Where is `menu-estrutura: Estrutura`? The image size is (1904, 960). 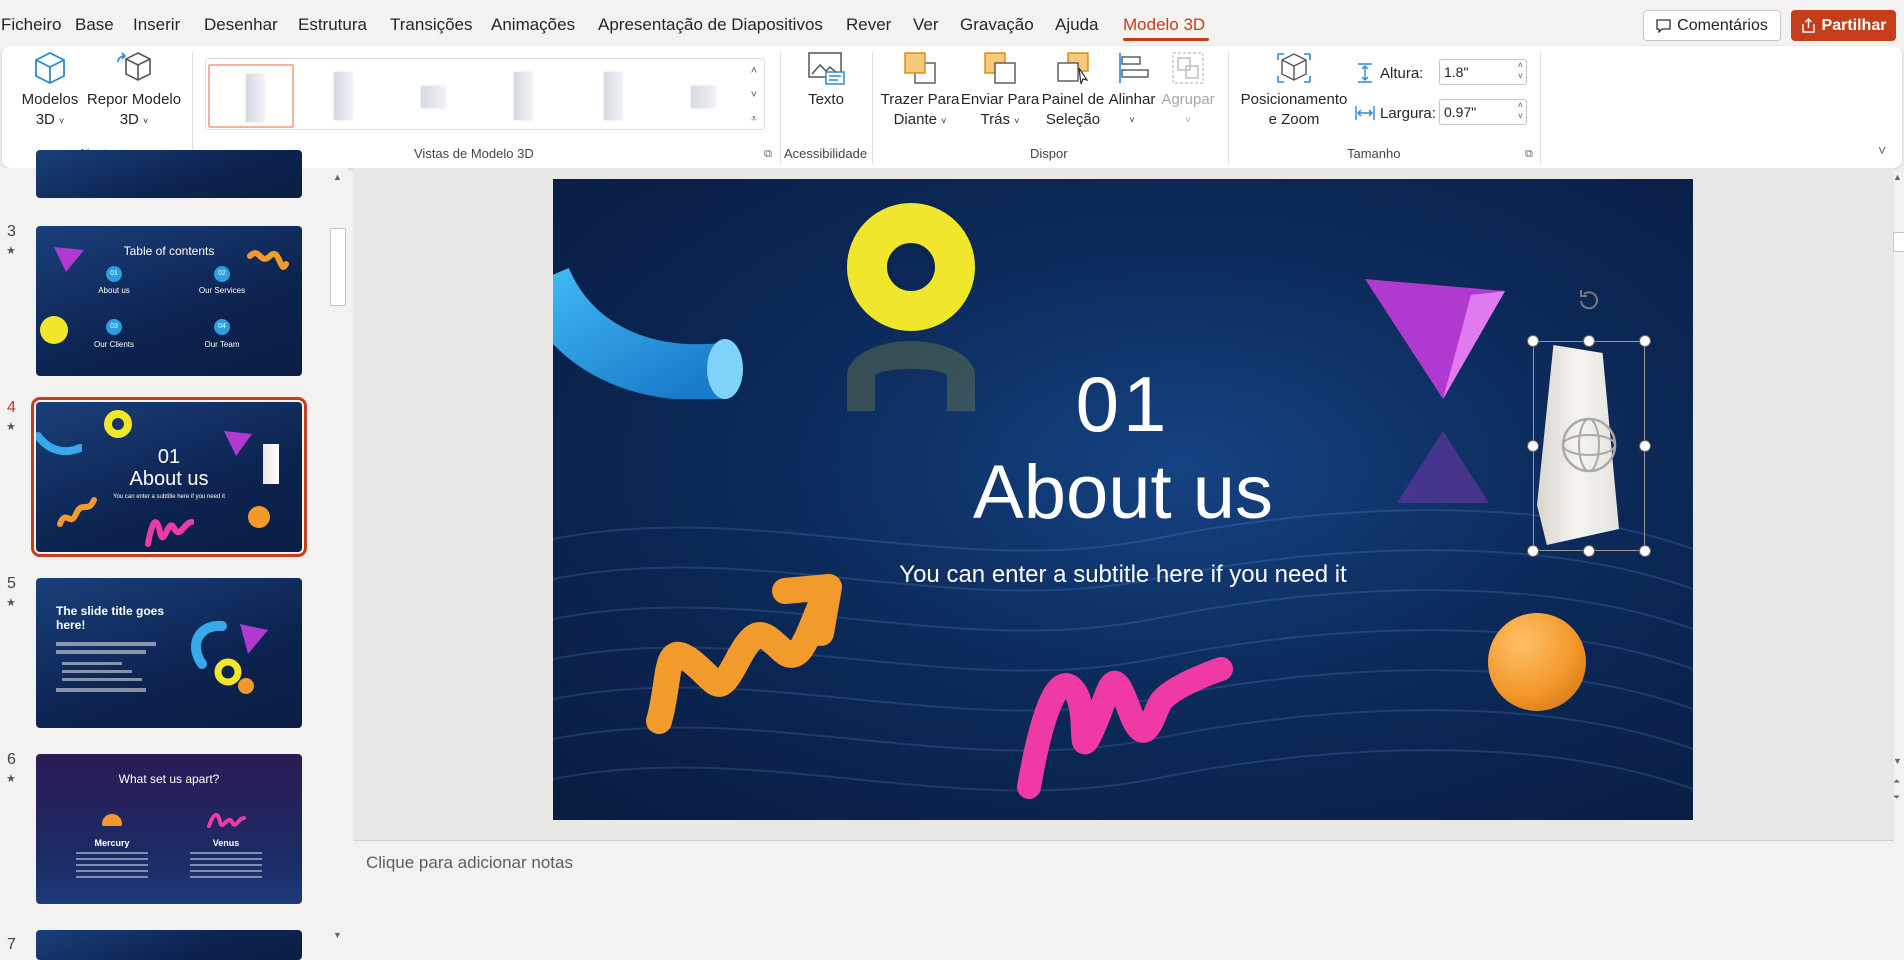
menu-estrutura: Estrutura is located at coordinates (332, 25).